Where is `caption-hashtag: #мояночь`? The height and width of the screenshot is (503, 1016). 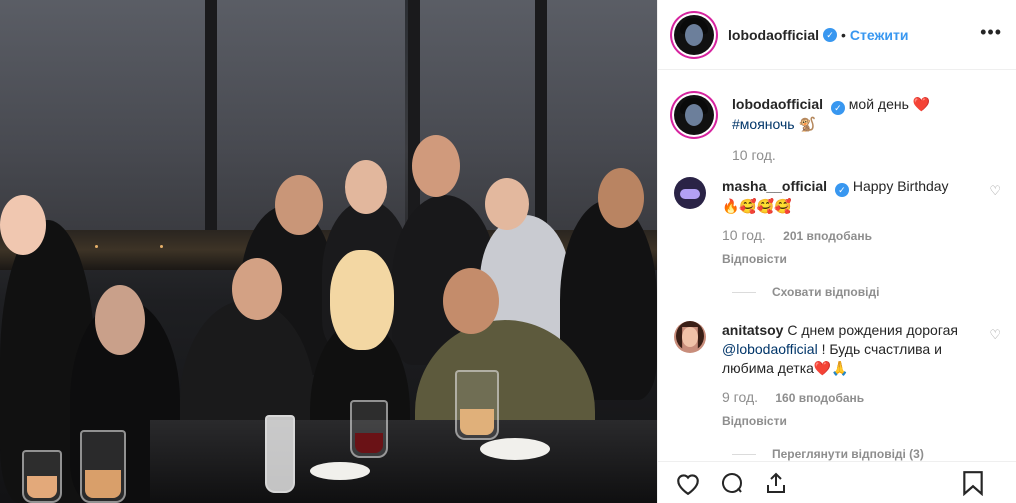 caption-hashtag: #мояночь is located at coordinates (763, 124).